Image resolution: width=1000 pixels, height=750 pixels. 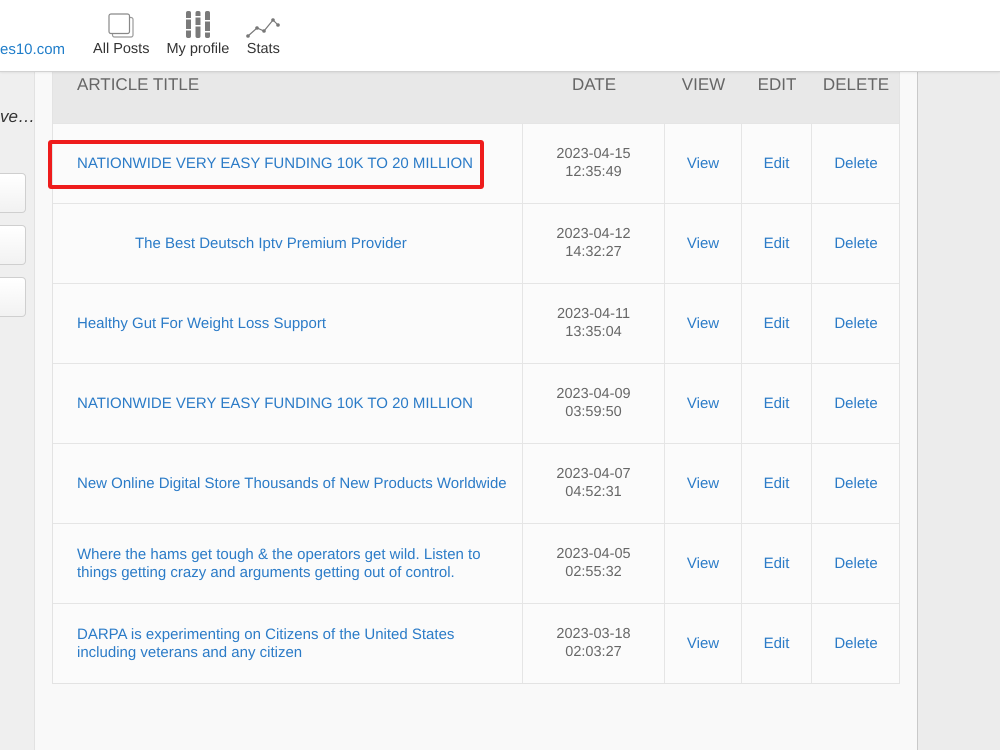 What do you see at coordinates (593, 403) in the screenshot?
I see `date-text: 2023-04-09 03:59:50` at bounding box center [593, 403].